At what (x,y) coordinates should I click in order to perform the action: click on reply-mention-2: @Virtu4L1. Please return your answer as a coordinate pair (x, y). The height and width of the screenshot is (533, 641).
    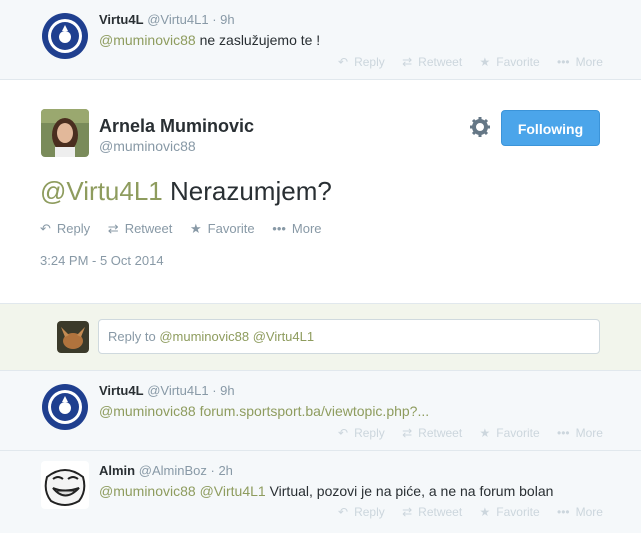
    Looking at the image, I should click on (283, 336).